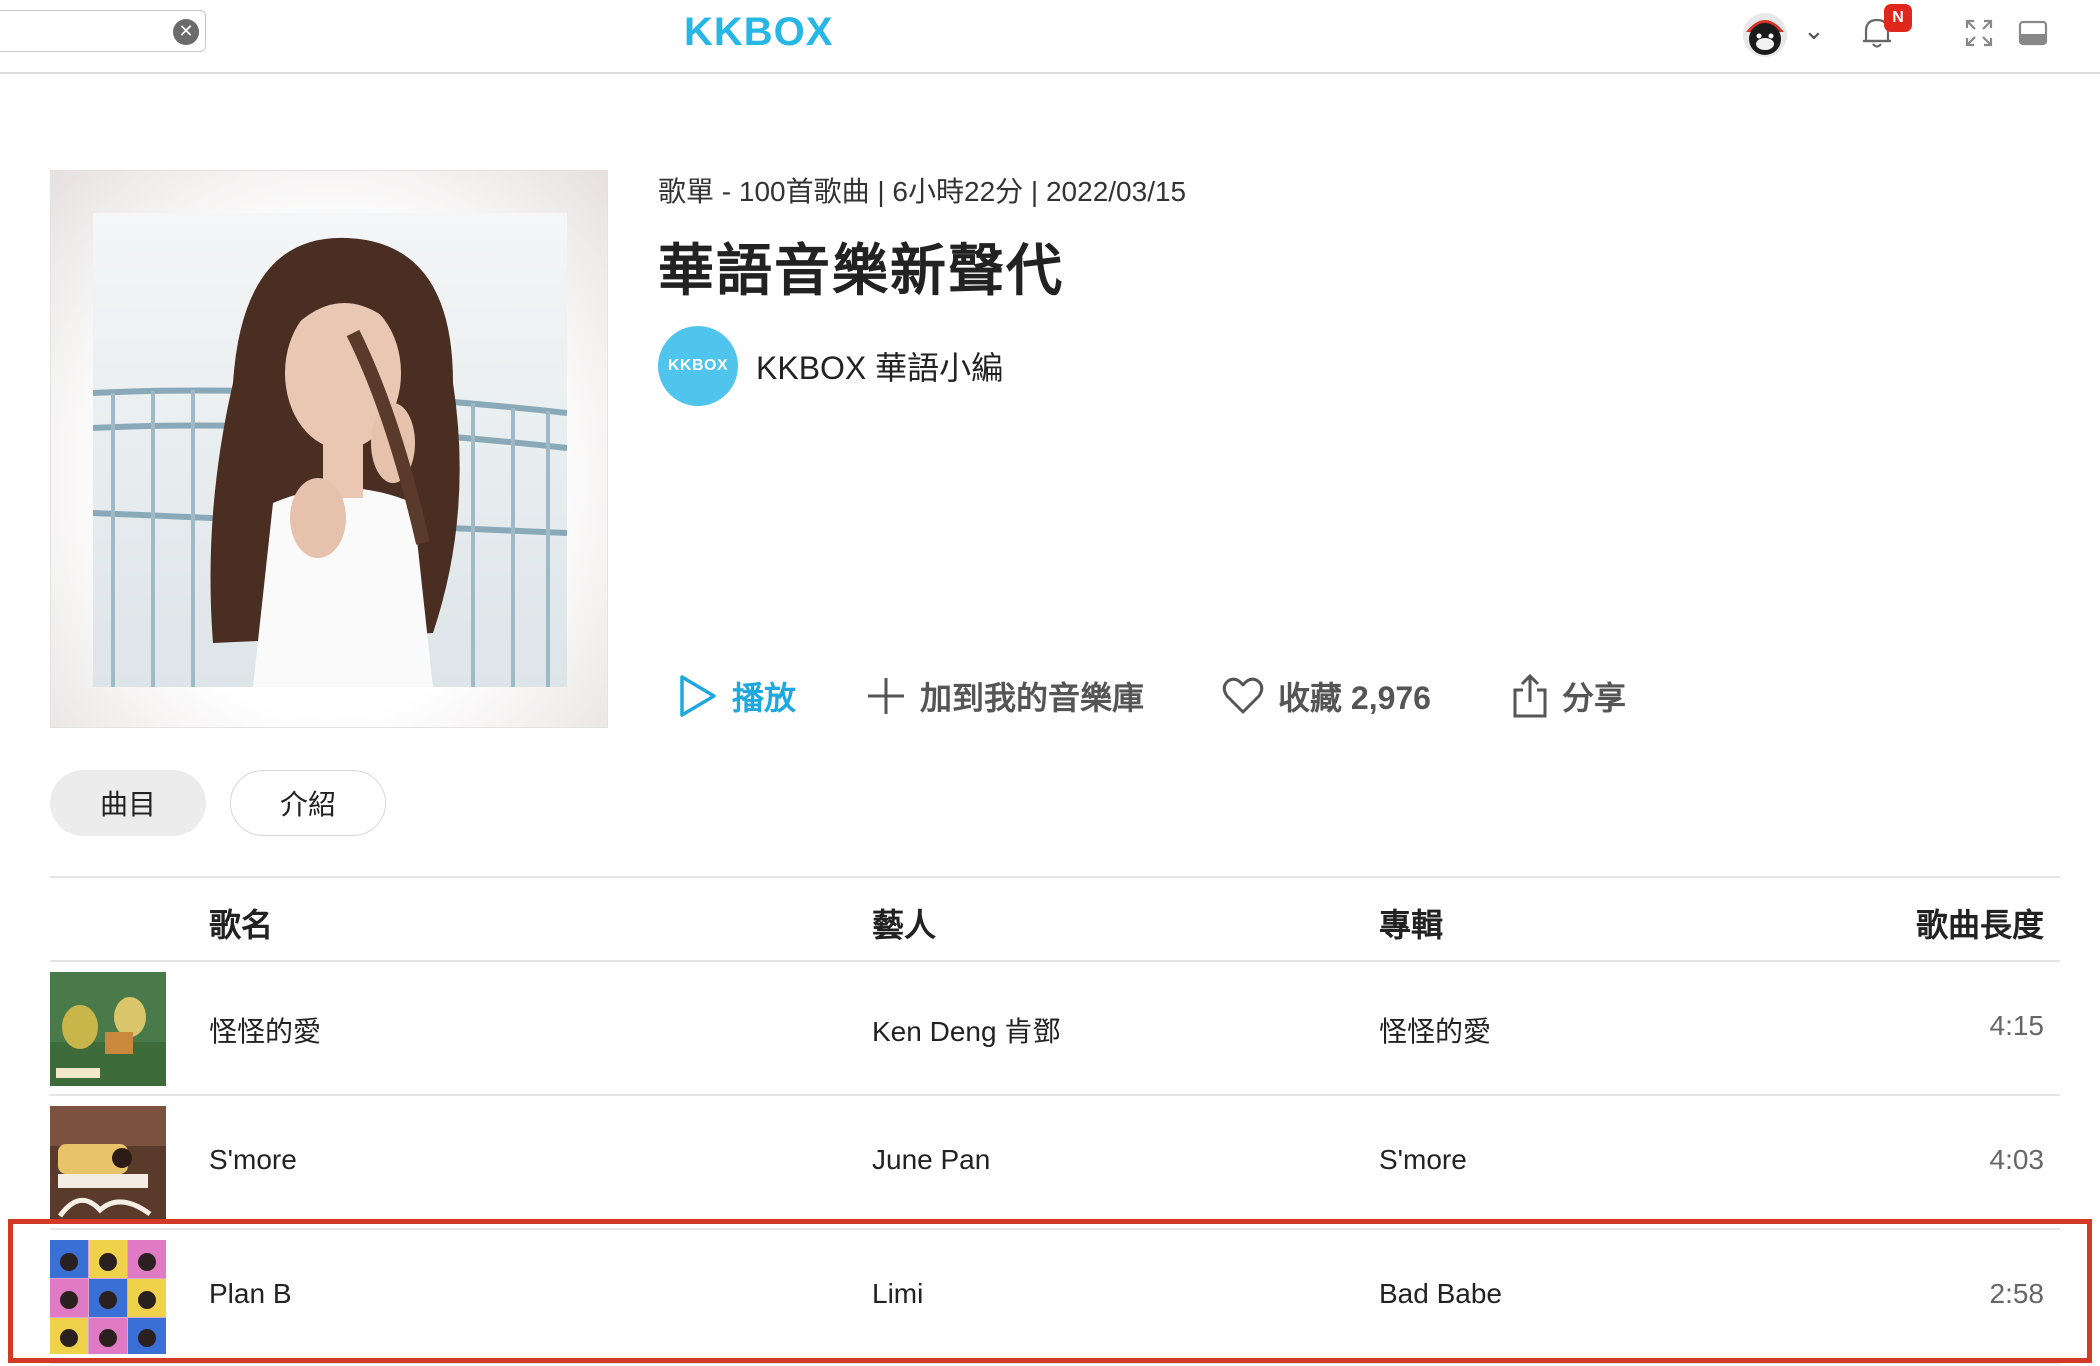 The height and width of the screenshot is (1366, 2100). What do you see at coordinates (1423, 1160) in the screenshot?
I see `album-name: S'more` at bounding box center [1423, 1160].